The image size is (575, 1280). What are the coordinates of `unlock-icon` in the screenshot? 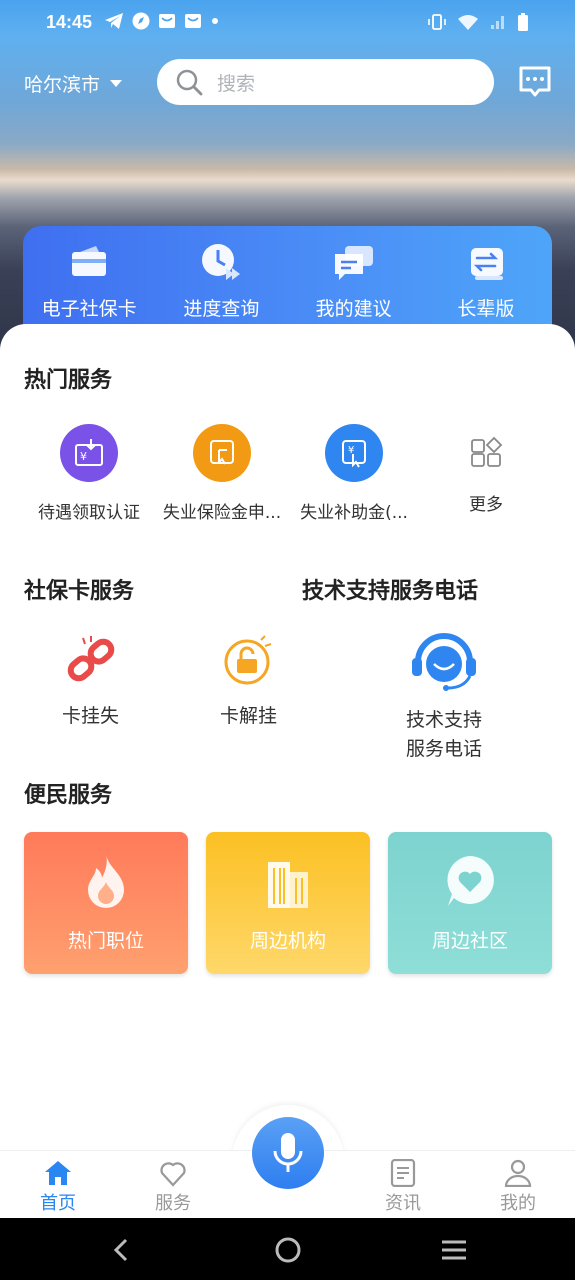 It's located at (247, 660).